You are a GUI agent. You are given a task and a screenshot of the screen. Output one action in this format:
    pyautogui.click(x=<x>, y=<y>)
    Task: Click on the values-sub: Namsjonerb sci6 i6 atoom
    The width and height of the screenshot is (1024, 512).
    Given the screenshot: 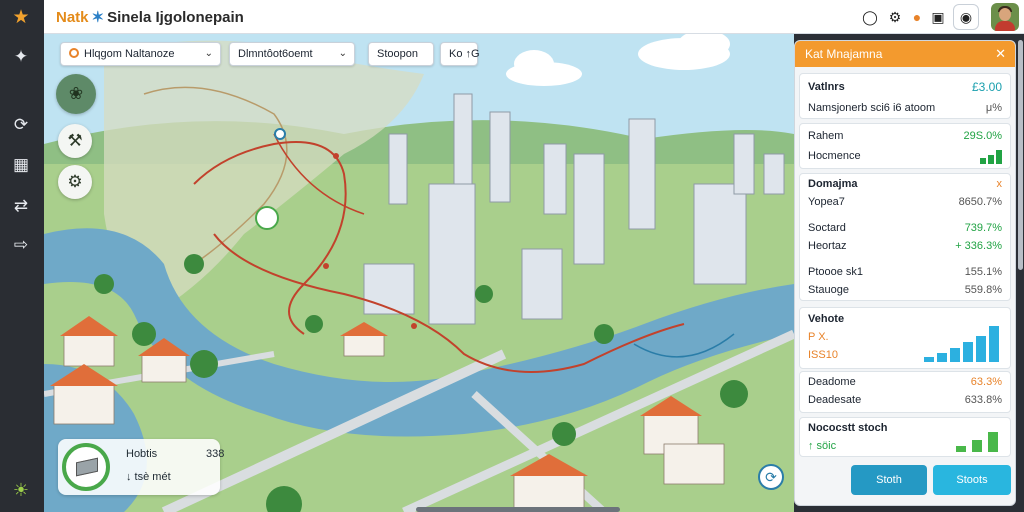 What is the action you would take?
    pyautogui.click(x=872, y=108)
    